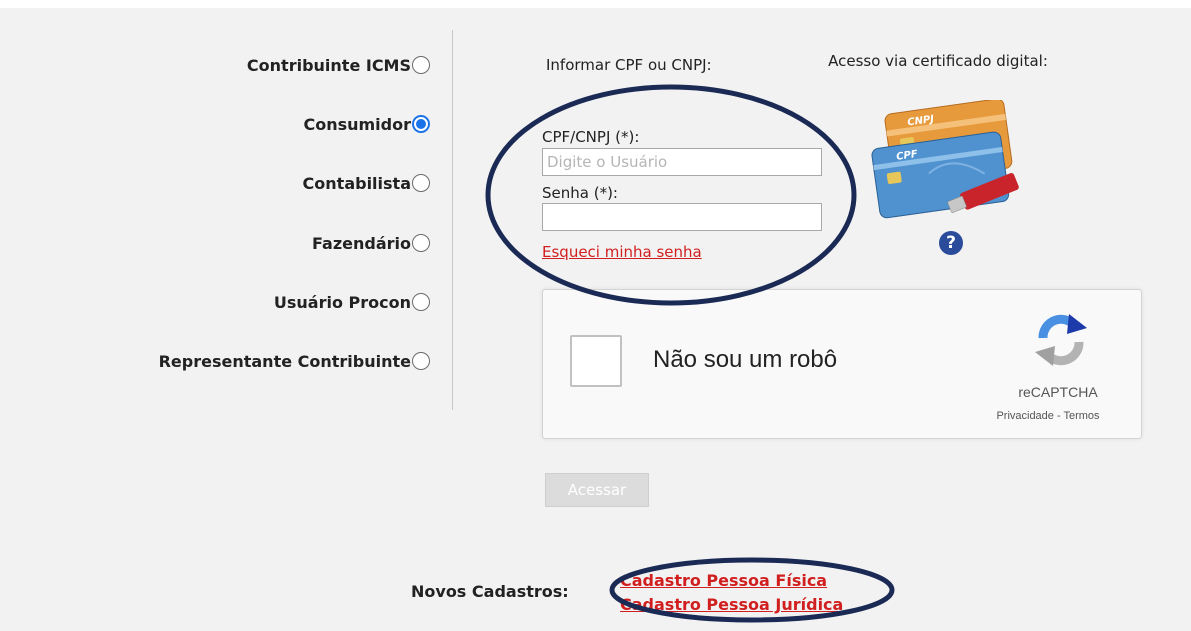 Image resolution: width=1191 pixels, height=631 pixels. I want to click on login-prompt: Informar CPF ou CNPJ:, so click(629, 65).